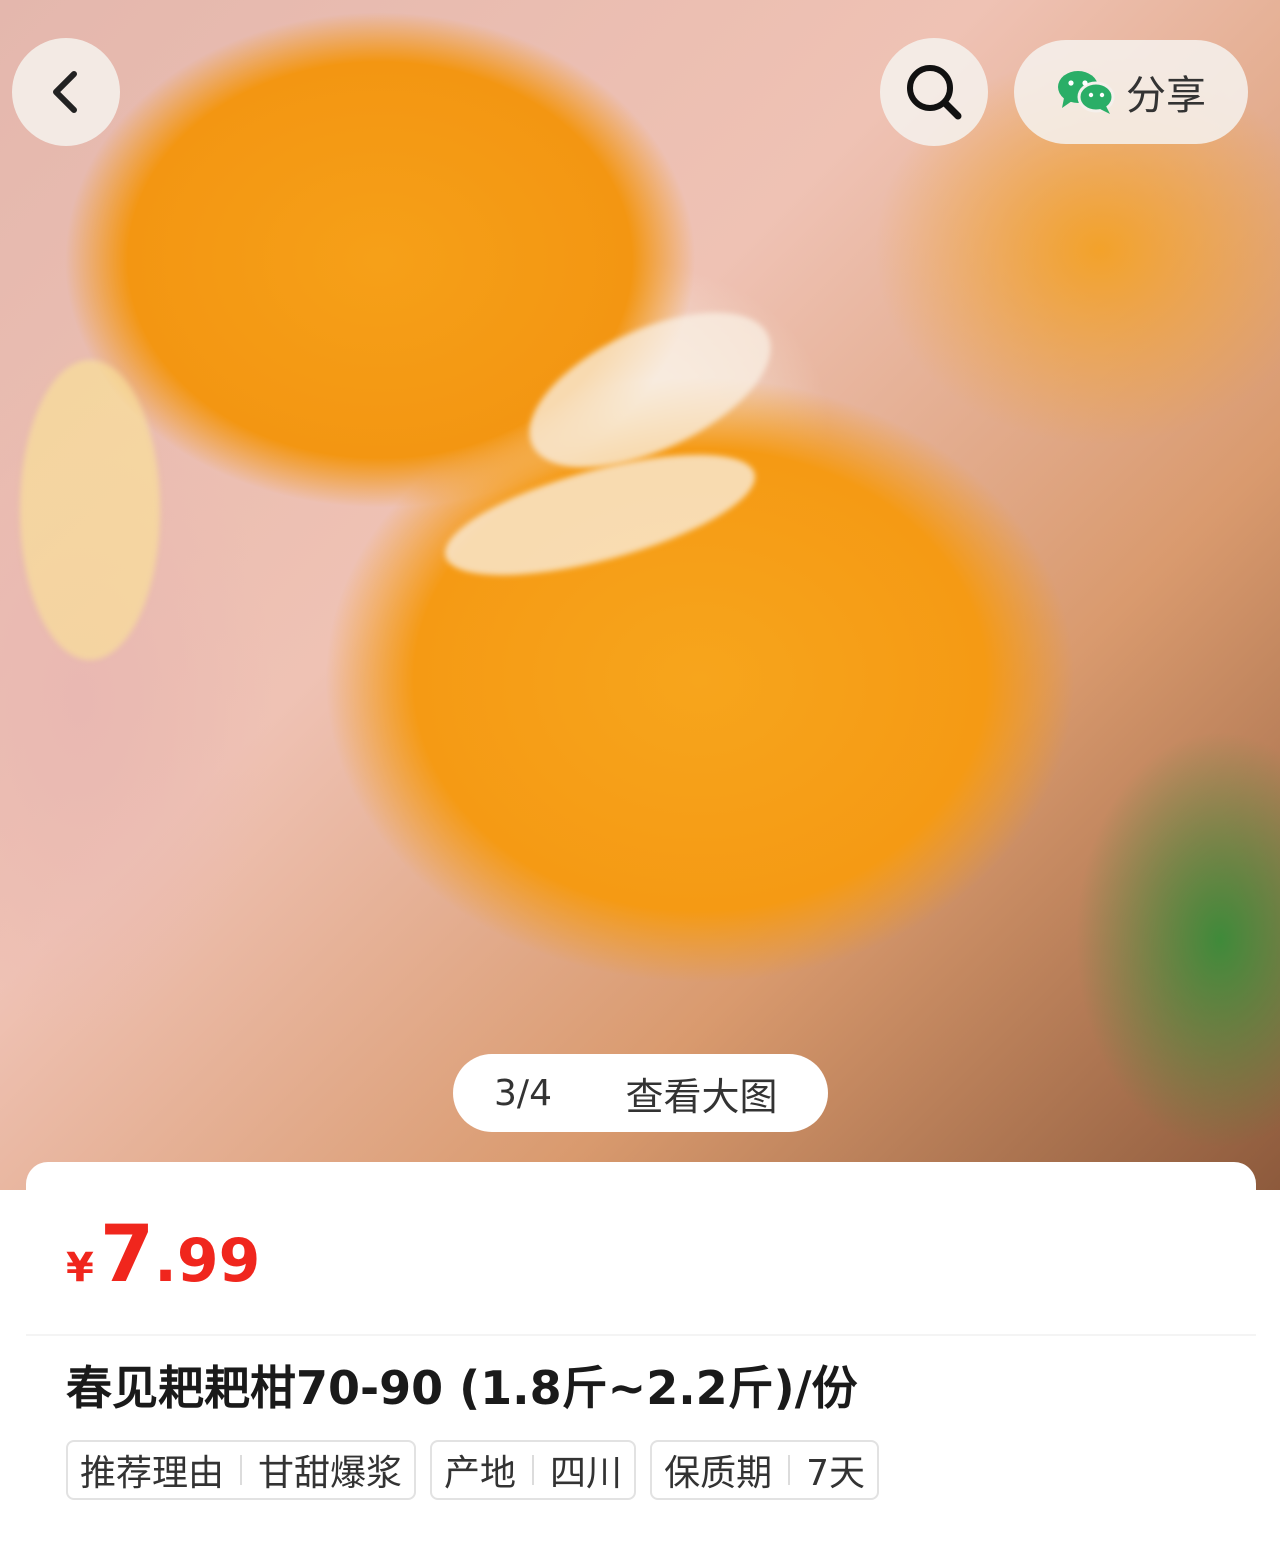 This screenshot has width=1280, height=1562. Describe the element at coordinates (1166, 96) in the screenshot. I see `share-label: 分享` at that location.